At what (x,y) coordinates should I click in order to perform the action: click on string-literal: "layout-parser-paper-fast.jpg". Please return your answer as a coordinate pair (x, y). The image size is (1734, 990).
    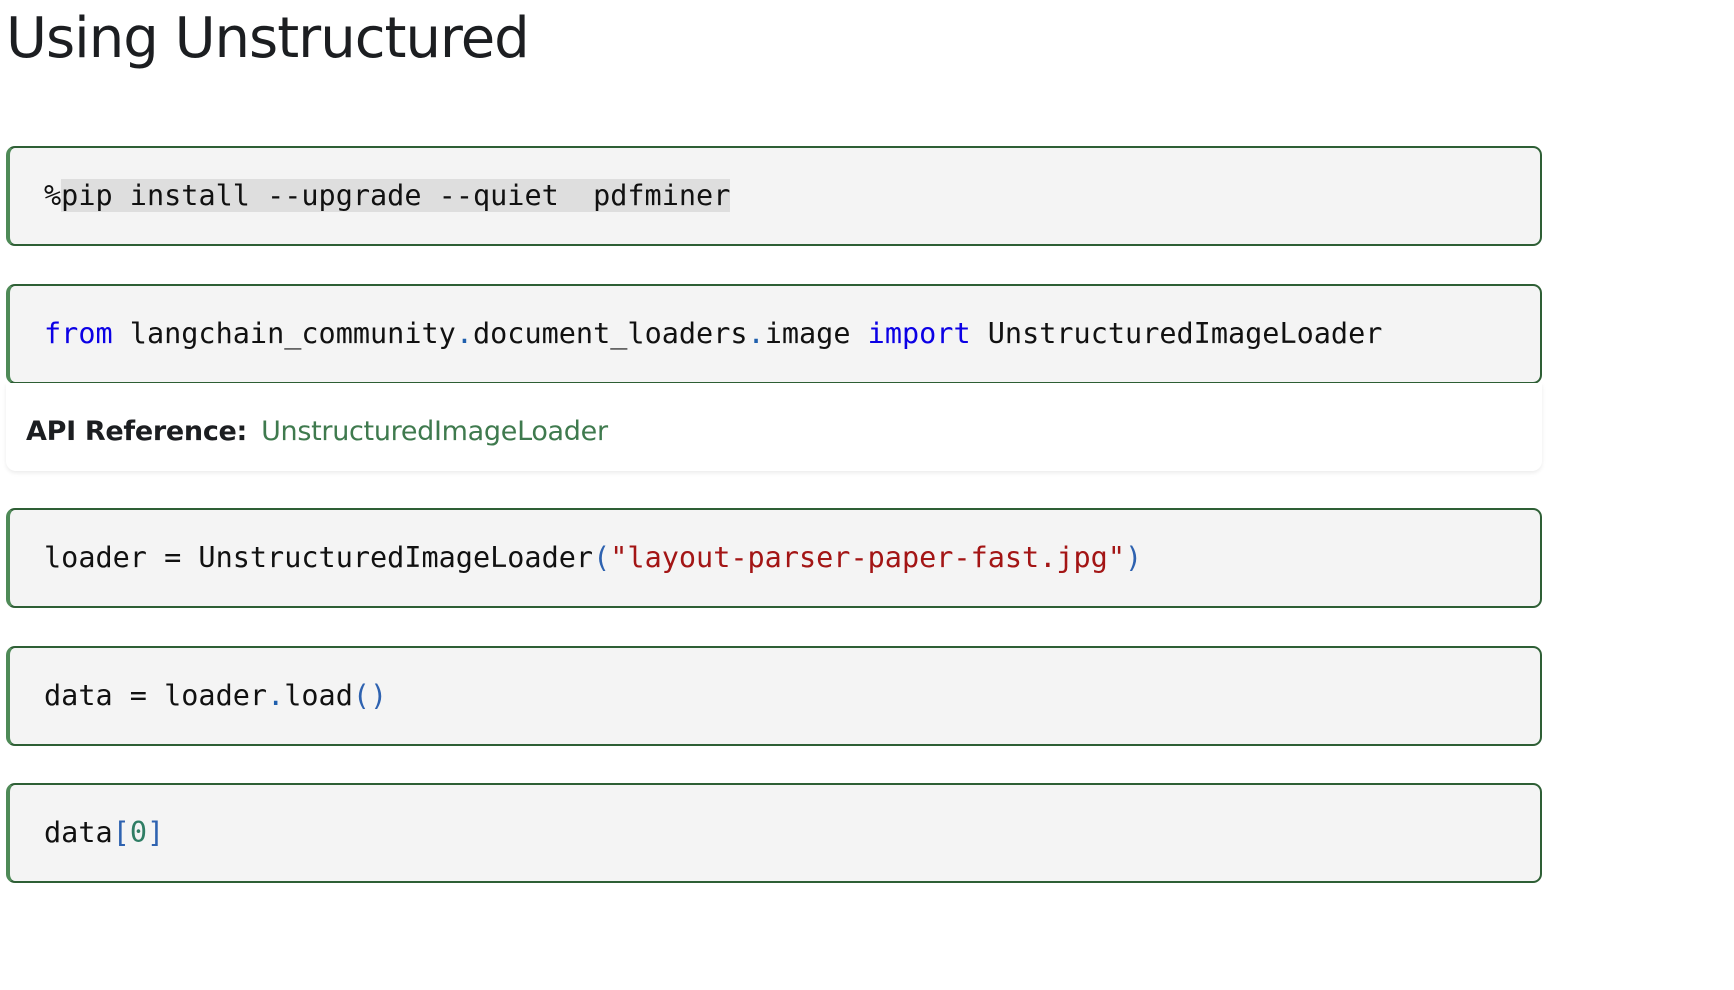
    Looking at the image, I should click on (868, 557).